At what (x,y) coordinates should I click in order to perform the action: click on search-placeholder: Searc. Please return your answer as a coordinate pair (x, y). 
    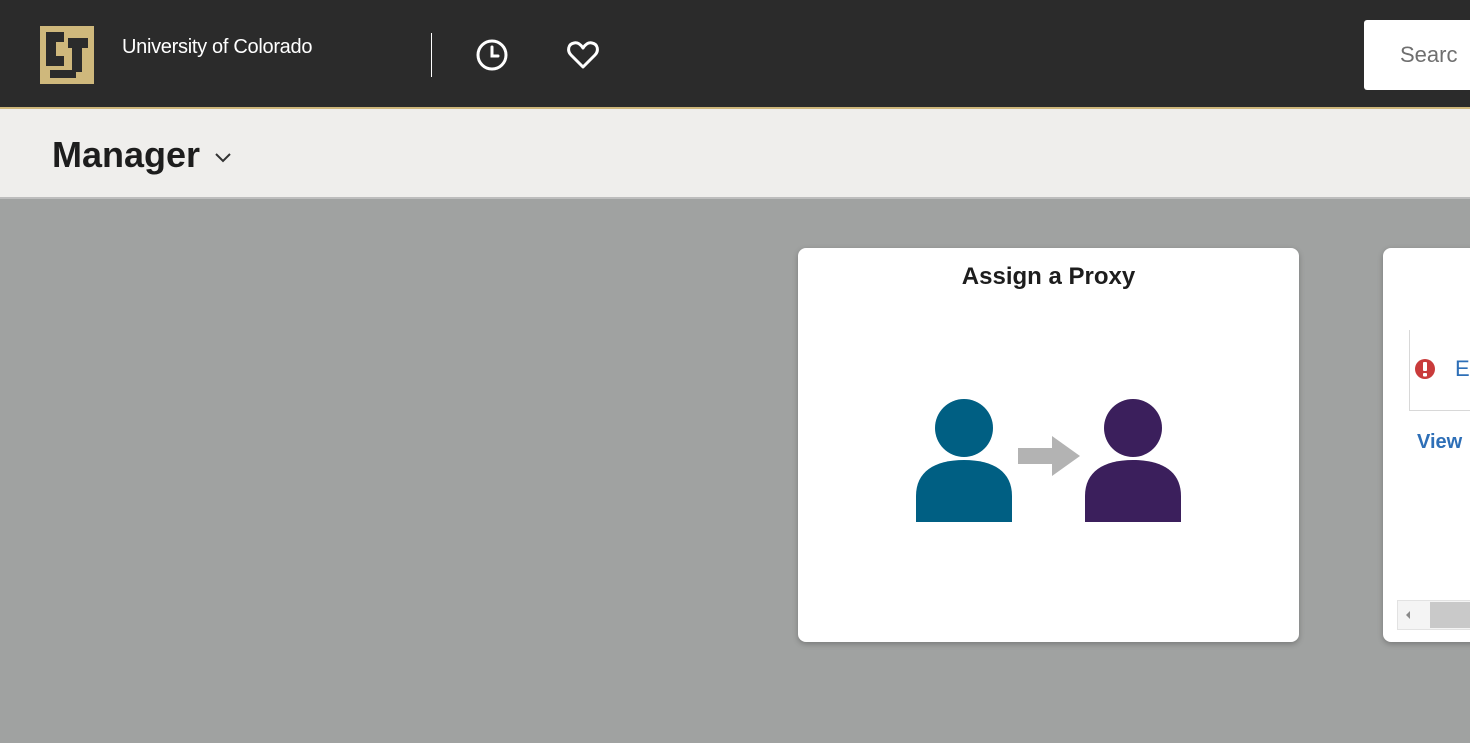
    Looking at the image, I should click on (1429, 54).